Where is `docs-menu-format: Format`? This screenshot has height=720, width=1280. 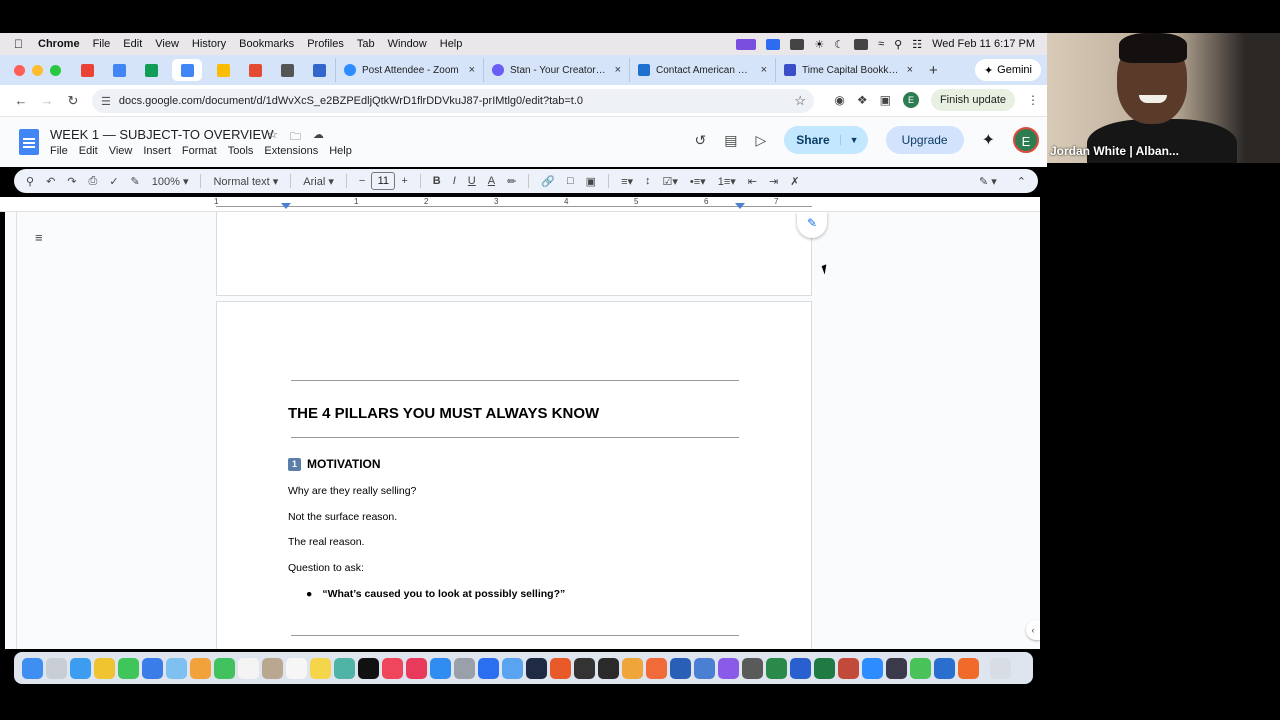
docs-menu-format: Format is located at coordinates (199, 151).